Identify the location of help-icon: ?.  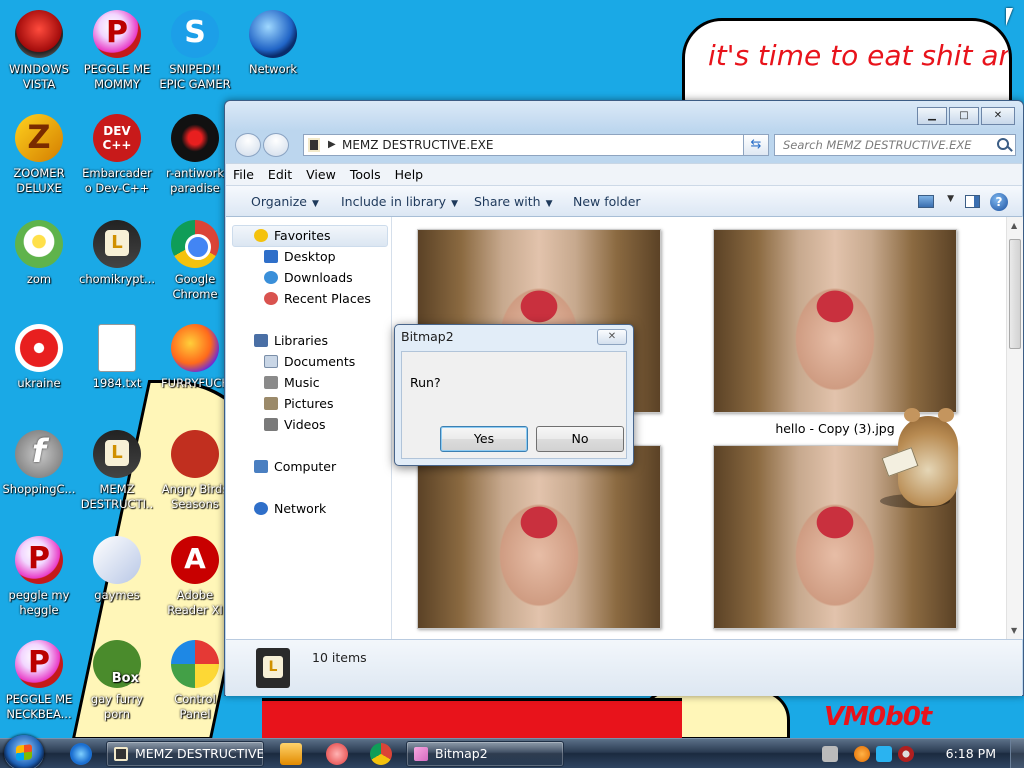
(999, 202).